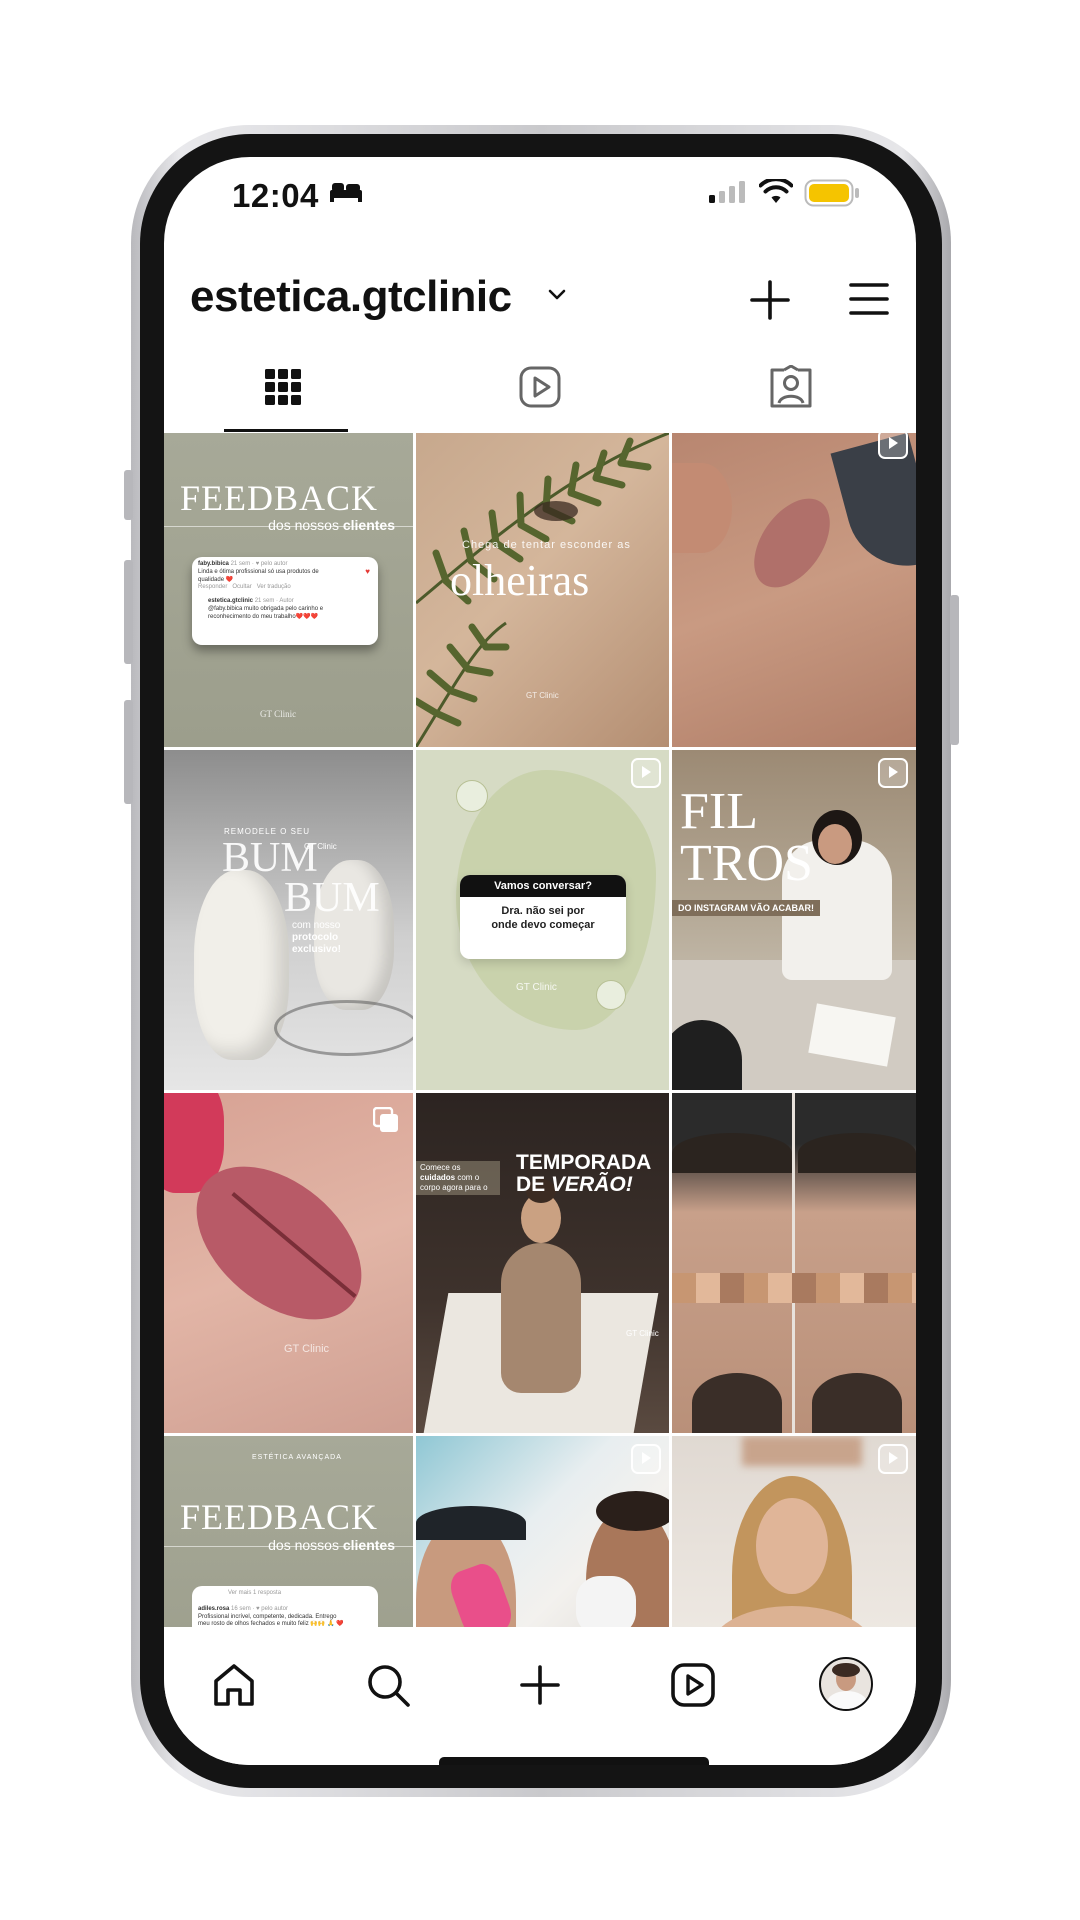 This screenshot has width=1080, height=1920. What do you see at coordinates (128, 612) in the screenshot?
I see `volume-up-button` at bounding box center [128, 612].